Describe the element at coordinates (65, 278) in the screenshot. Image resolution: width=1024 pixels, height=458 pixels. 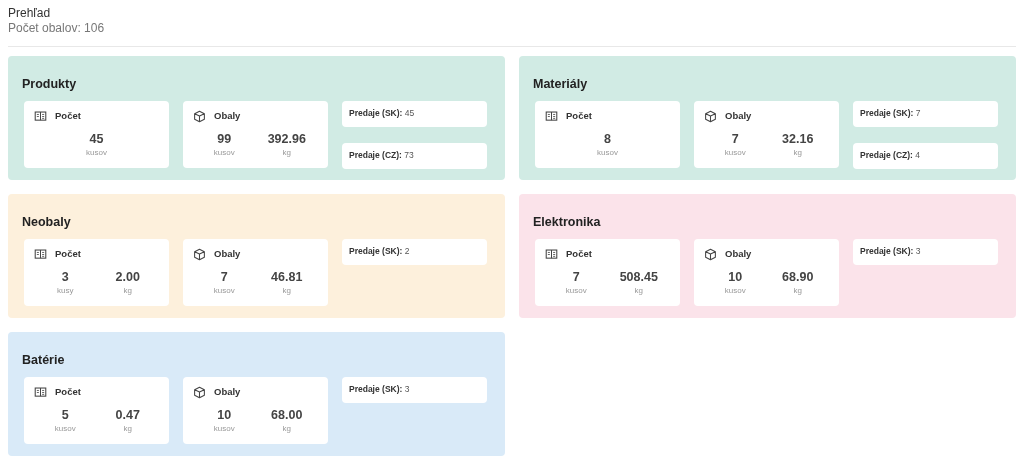
I see `stat-value: 3` at that location.